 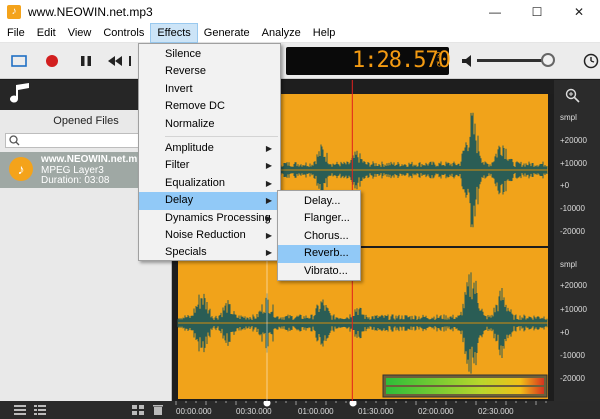 I want to click on menu-view: View, so click(x=80, y=33).